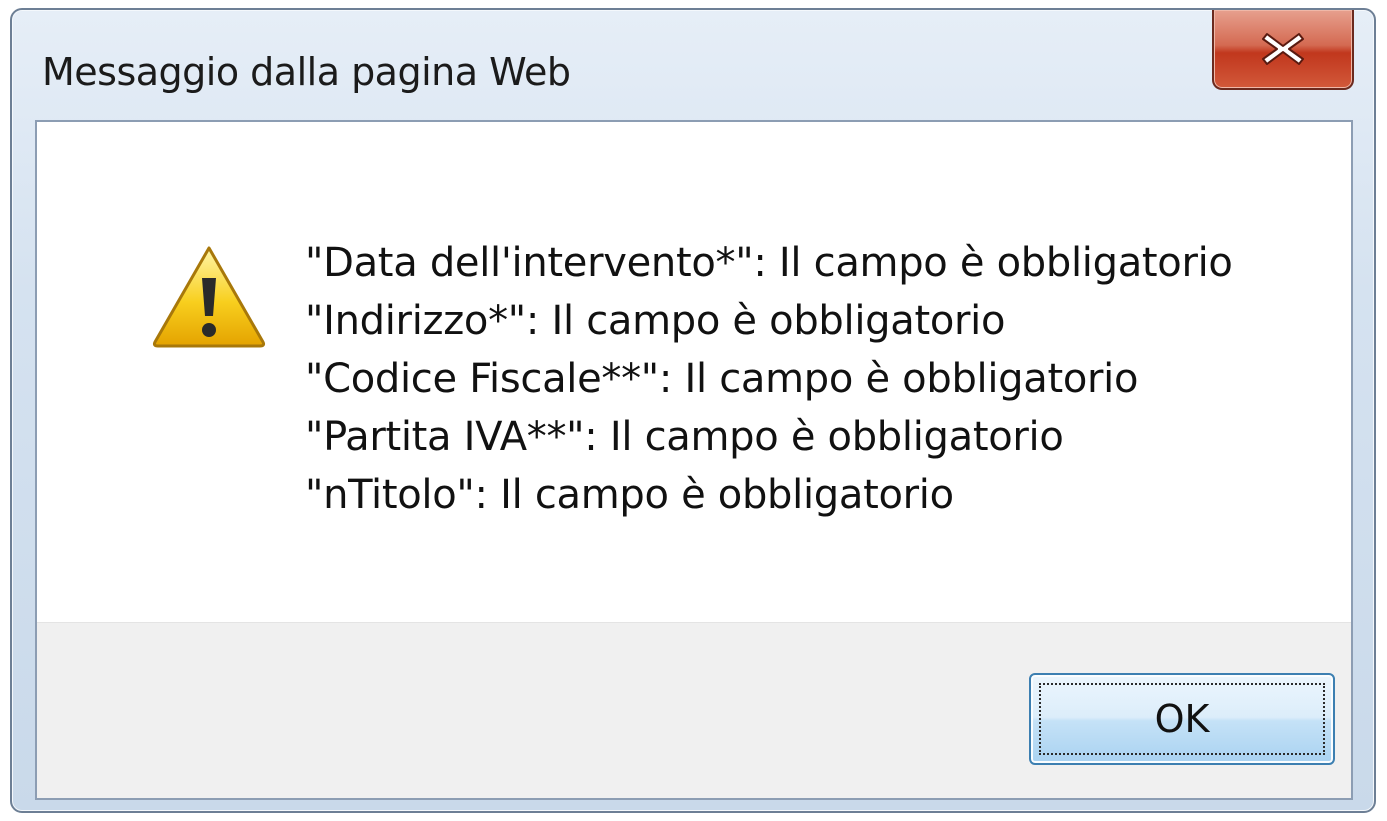 This screenshot has width=1387, height=821. I want to click on close-button, so click(1283, 50).